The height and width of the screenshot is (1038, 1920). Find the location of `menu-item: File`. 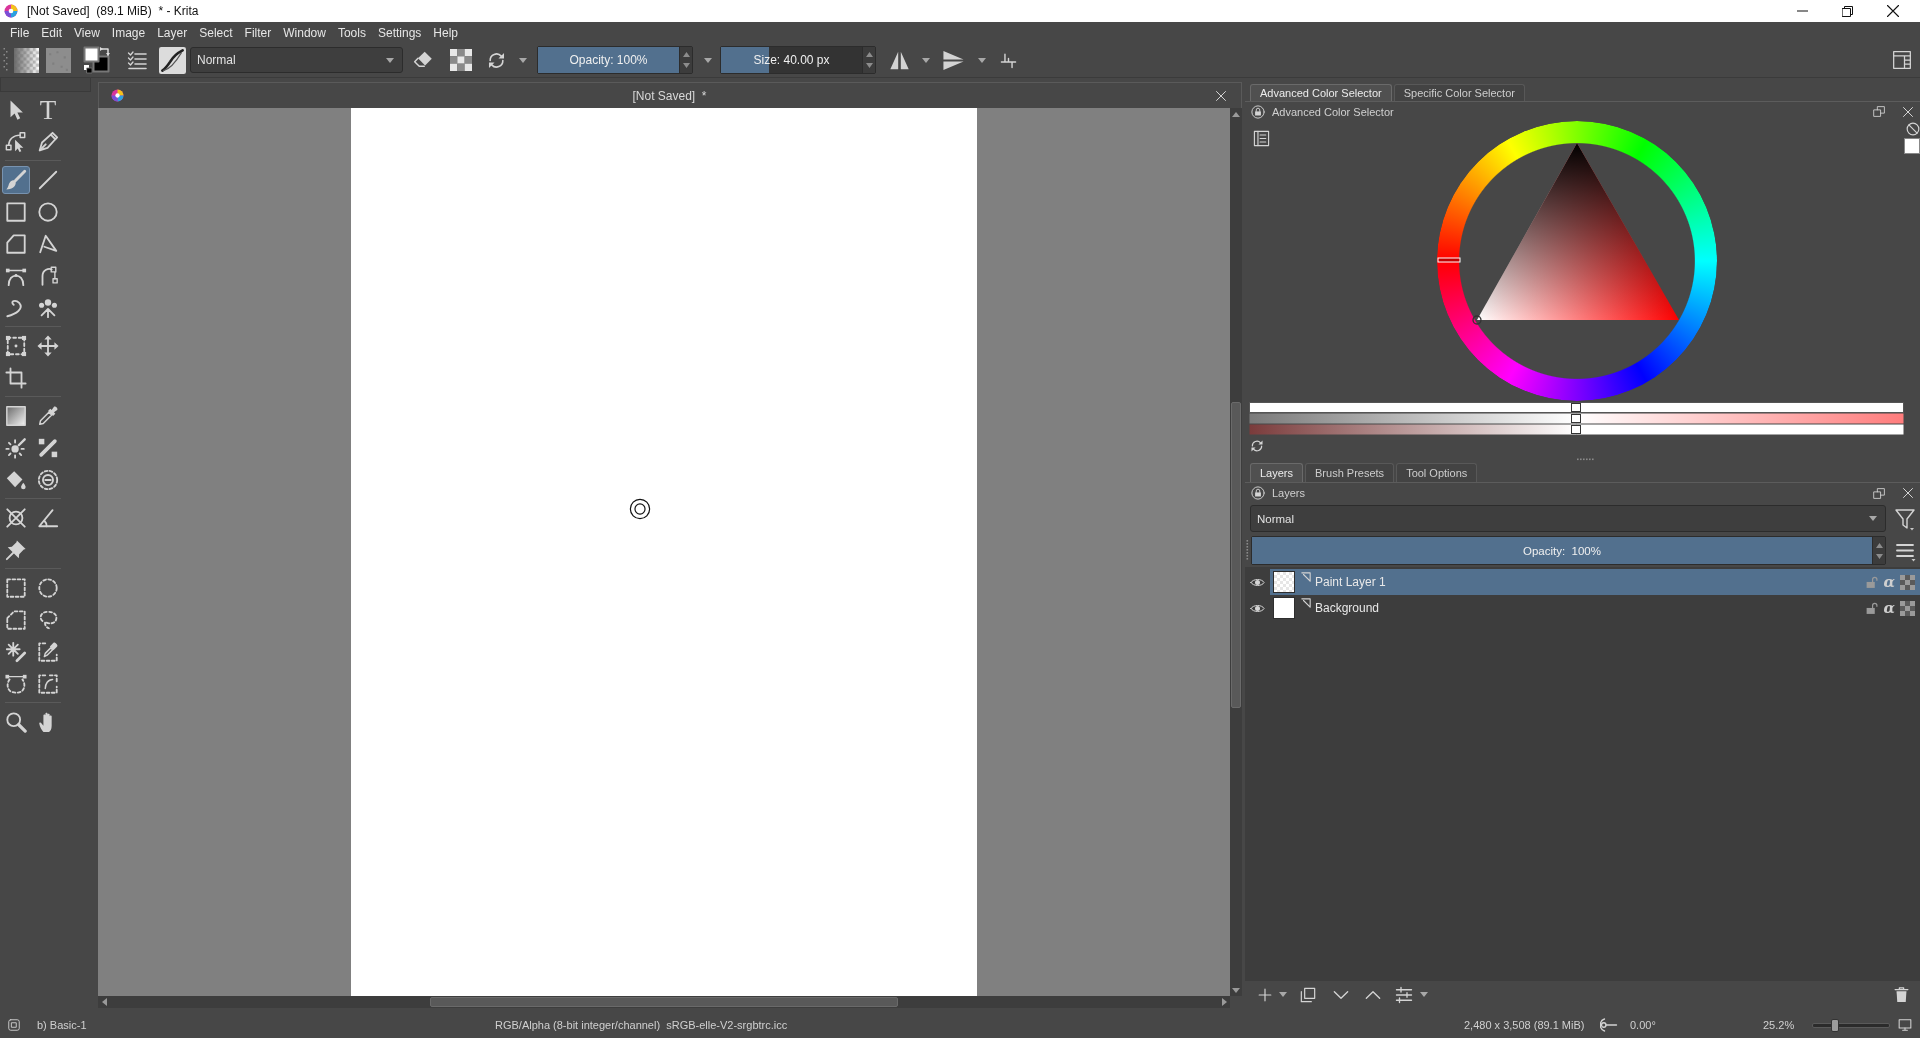

menu-item: File is located at coordinates (20, 32).